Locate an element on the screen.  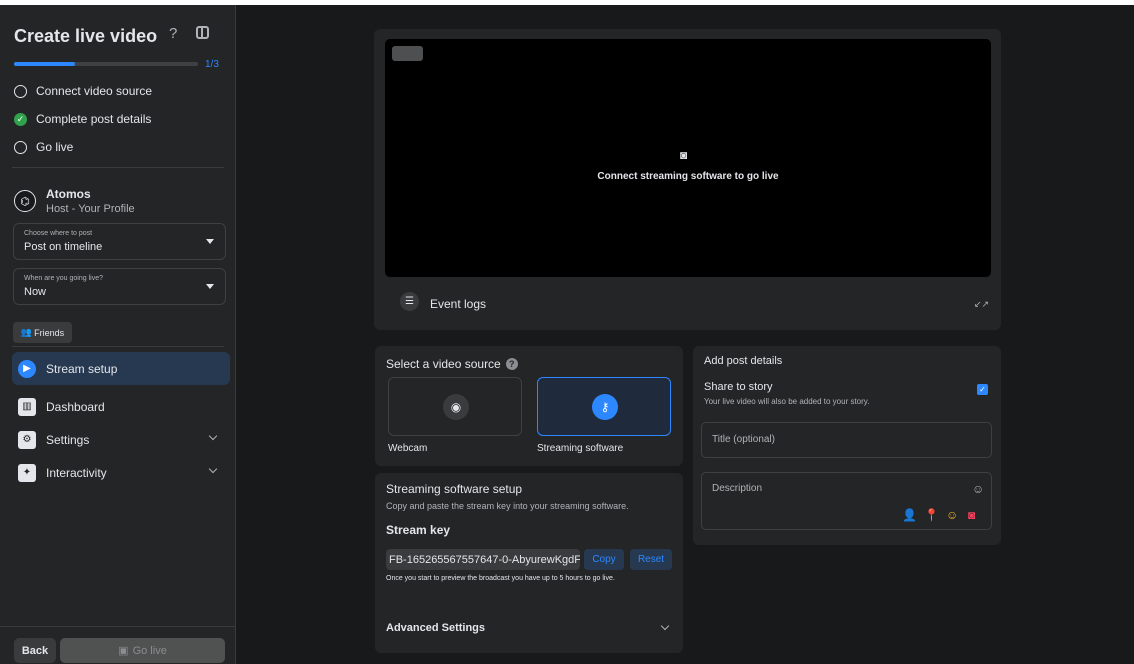
select-value: Post on timeline is located at coordinates (63, 247).